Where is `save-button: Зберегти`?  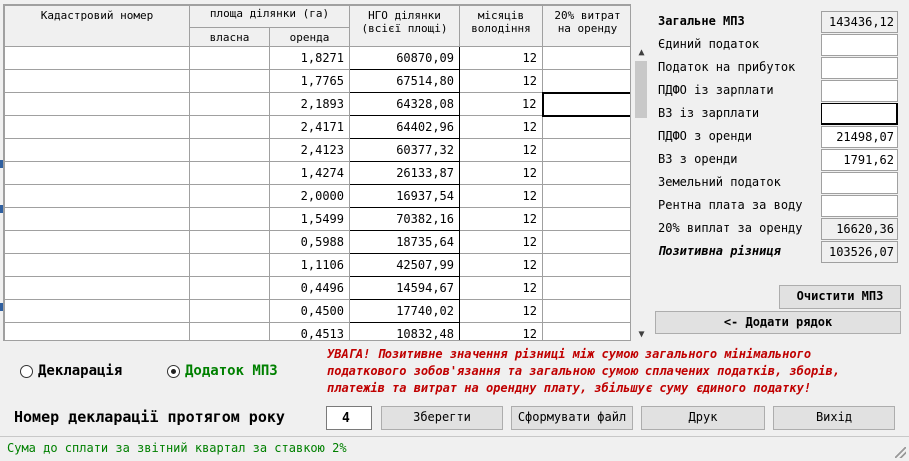 save-button: Зберегти is located at coordinates (442, 418).